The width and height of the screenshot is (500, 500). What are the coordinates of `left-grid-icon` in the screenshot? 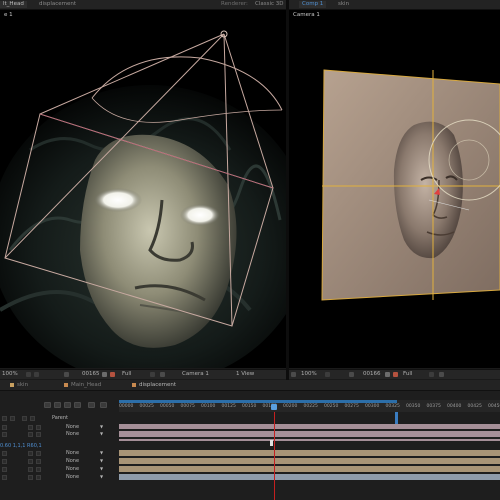 It's located at (28, 374).